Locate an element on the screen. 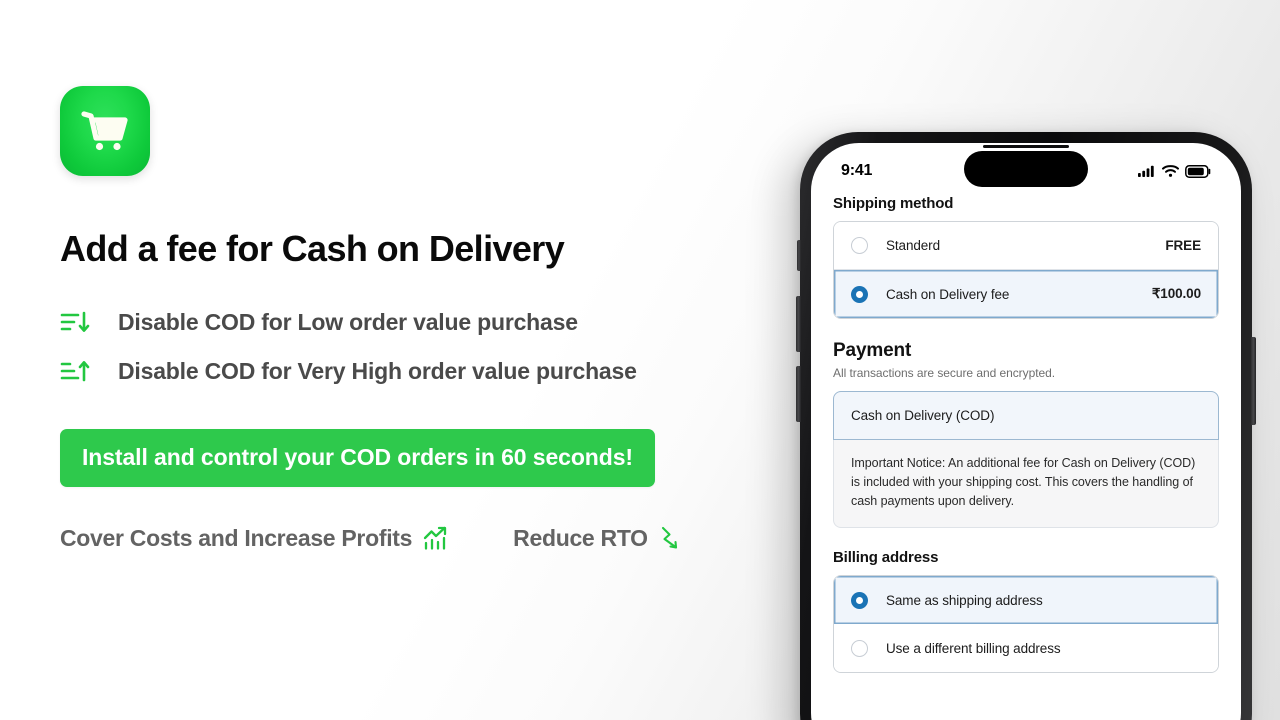 This screenshot has width=1280, height=720. shipping-option-cod-fee: Cash on Delivery fee ₹100.00 is located at coordinates (1026, 294).